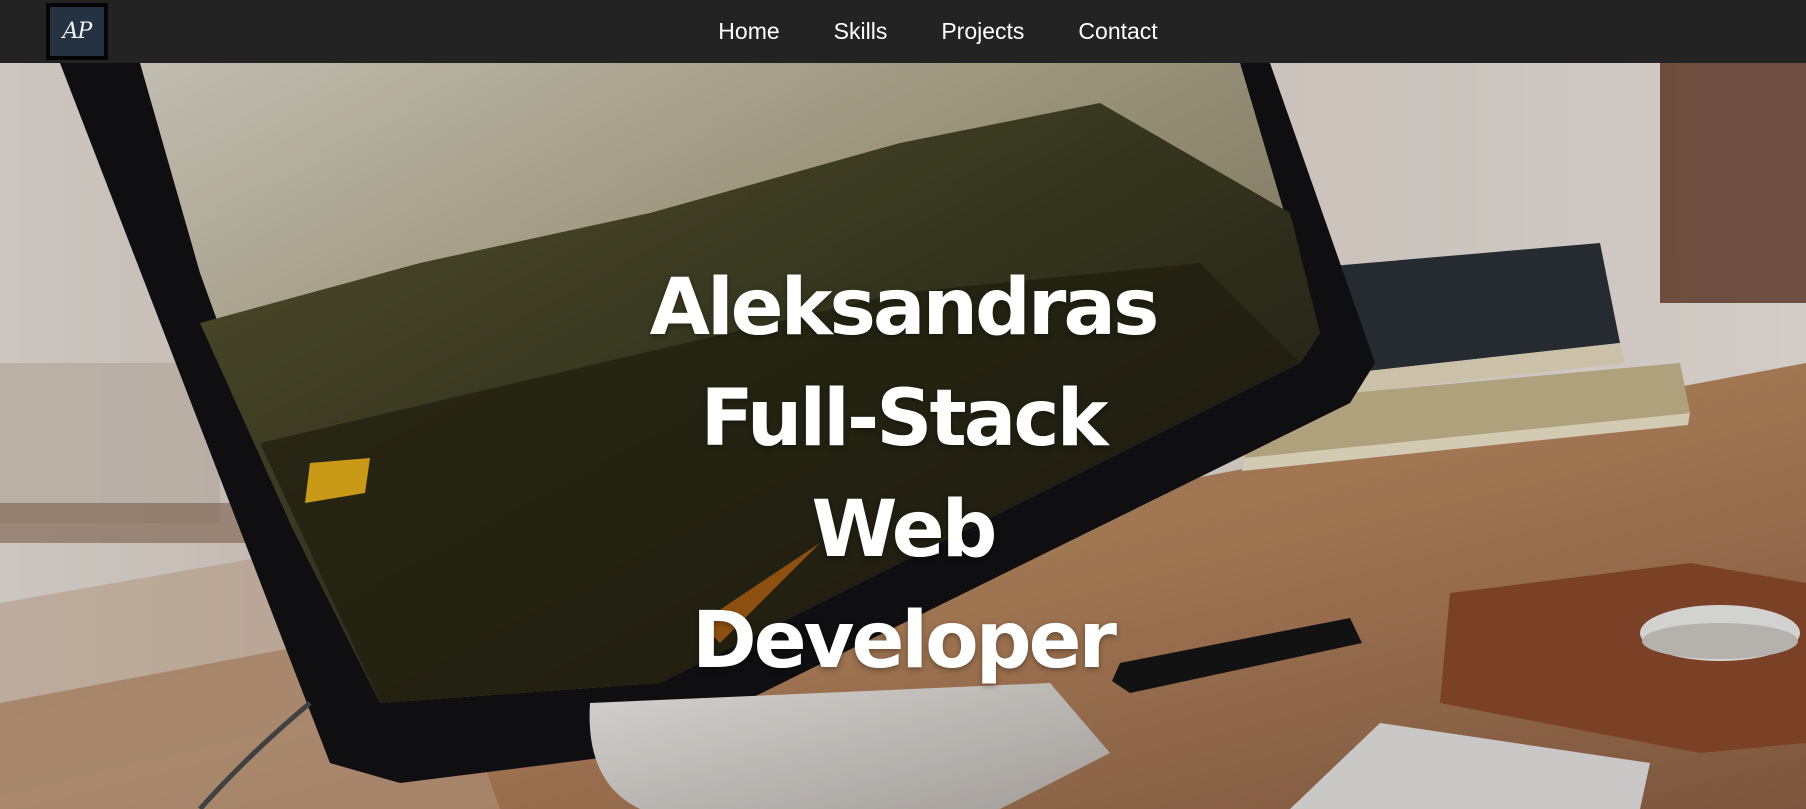  I want to click on main-nav: Home Skills Projects Contact, so click(903, 31).